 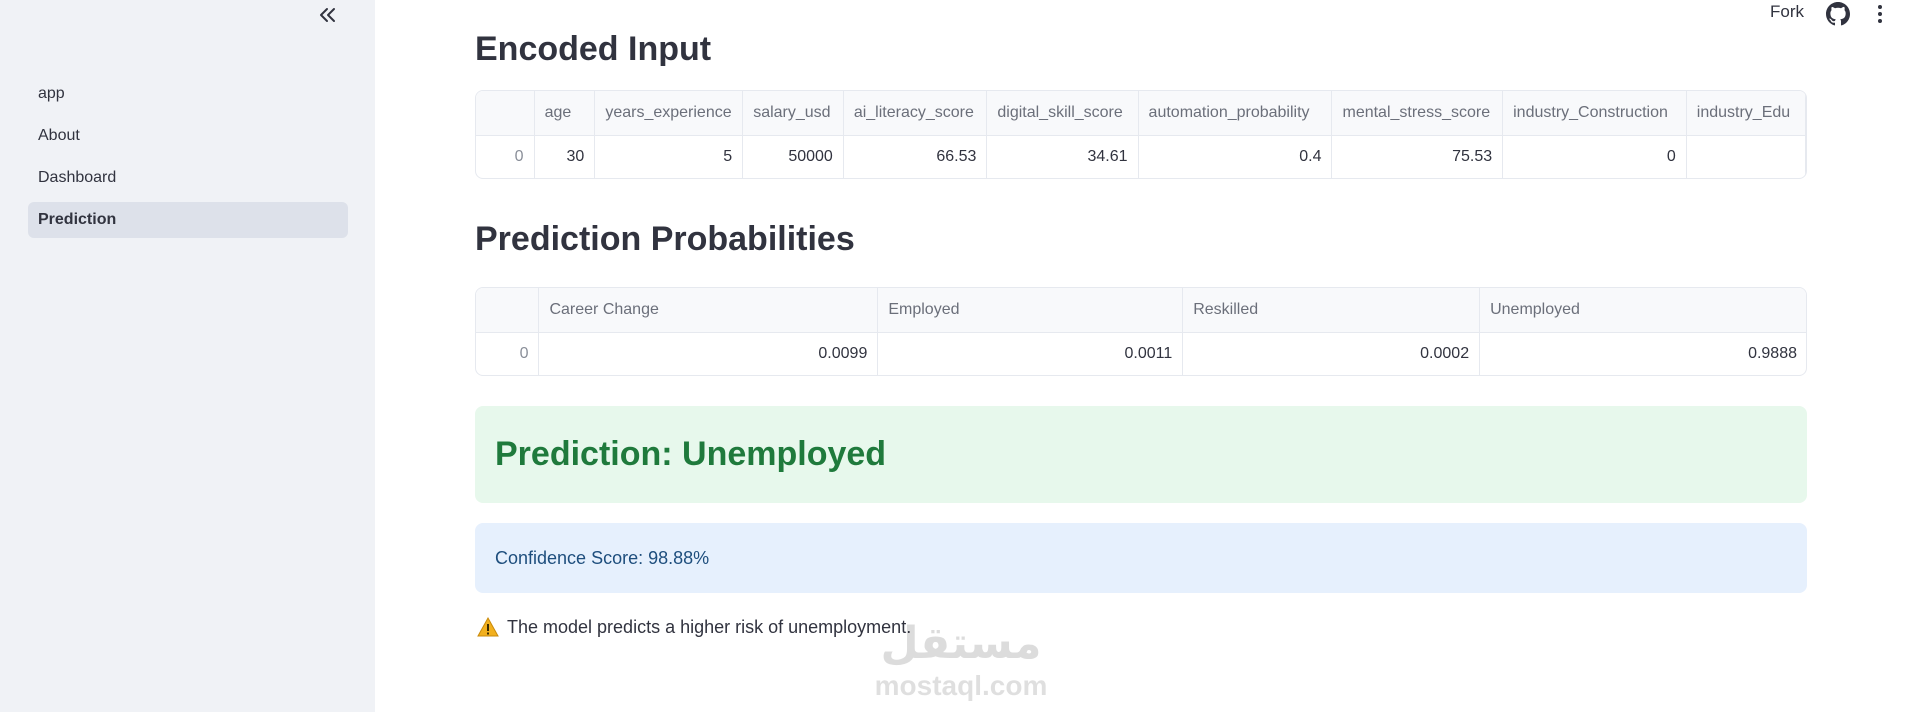 I want to click on table-cell: 0.9888, so click(x=1642, y=353).